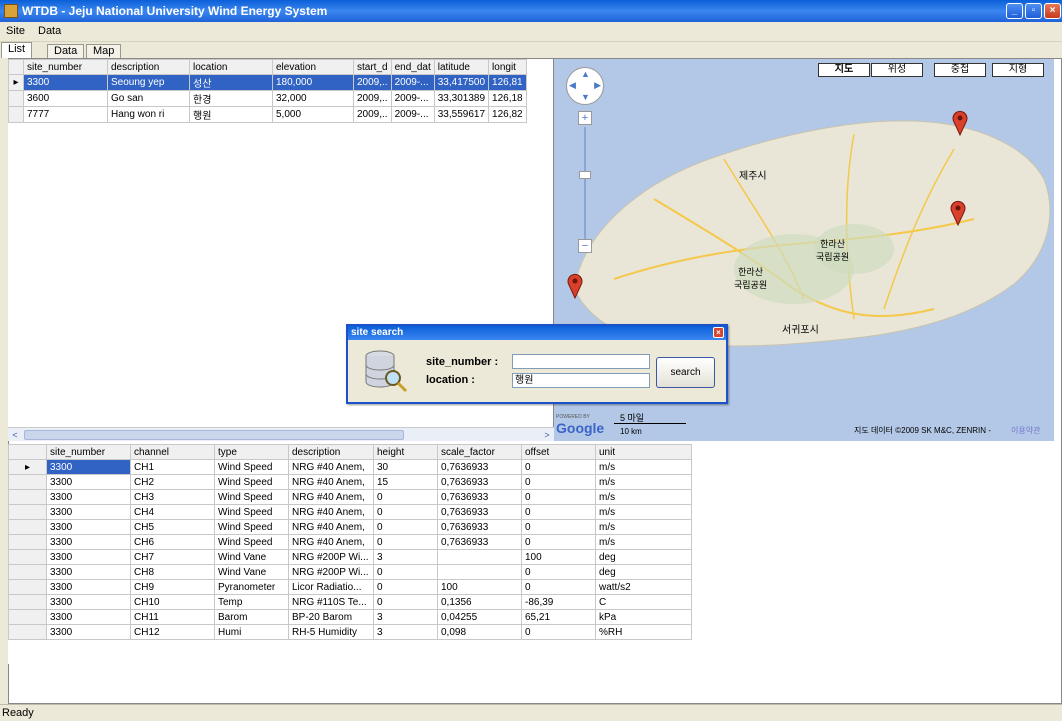  I want to click on table-row: 3300 CH12 Humi RH-5 Humidity 3 0,098 0 %RH, so click(350, 632).